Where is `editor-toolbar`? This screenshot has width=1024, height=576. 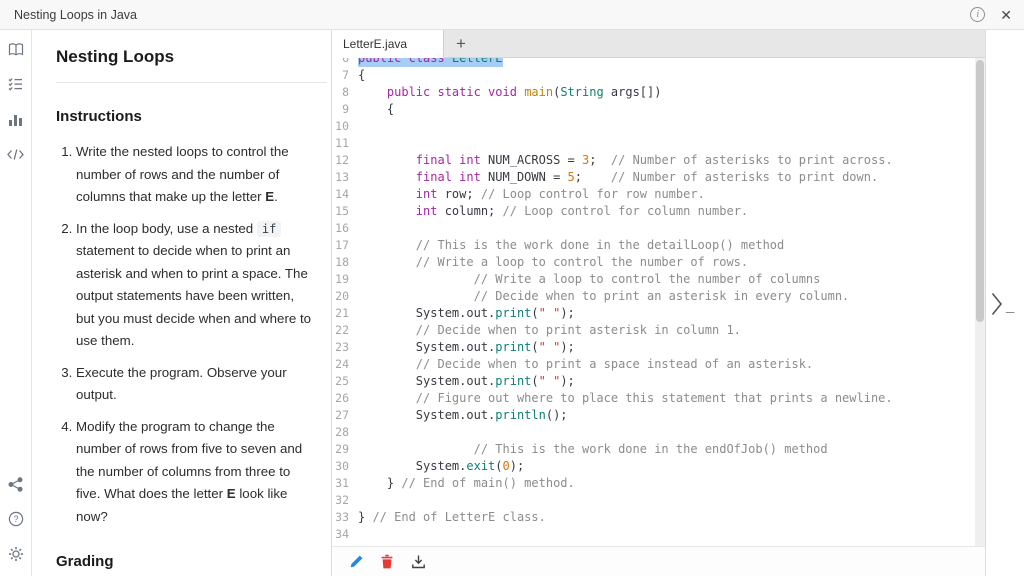
editor-toolbar is located at coordinates (658, 561).